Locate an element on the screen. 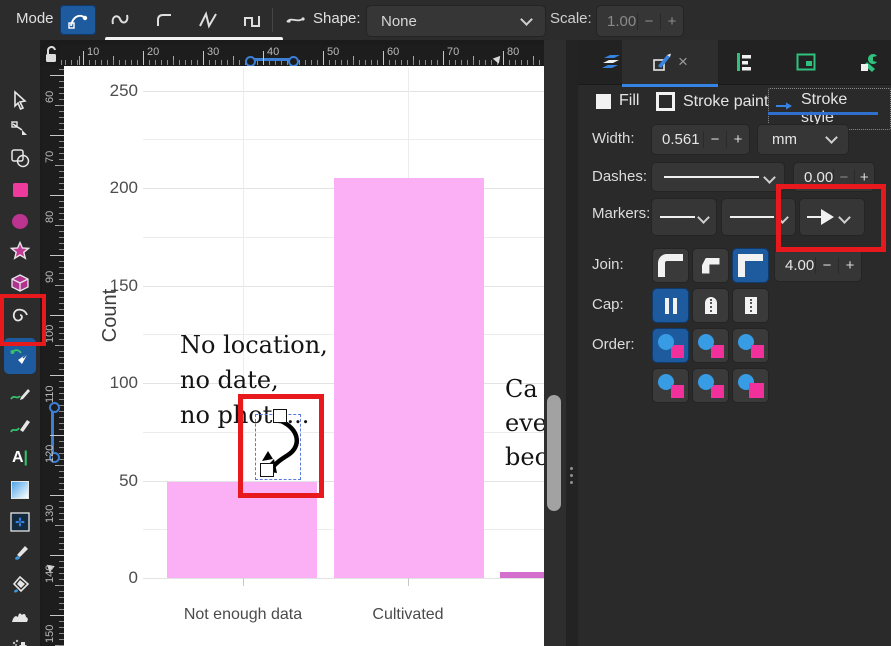 This screenshot has height=646, width=891. ellipse-icon is located at coordinates (20, 221).